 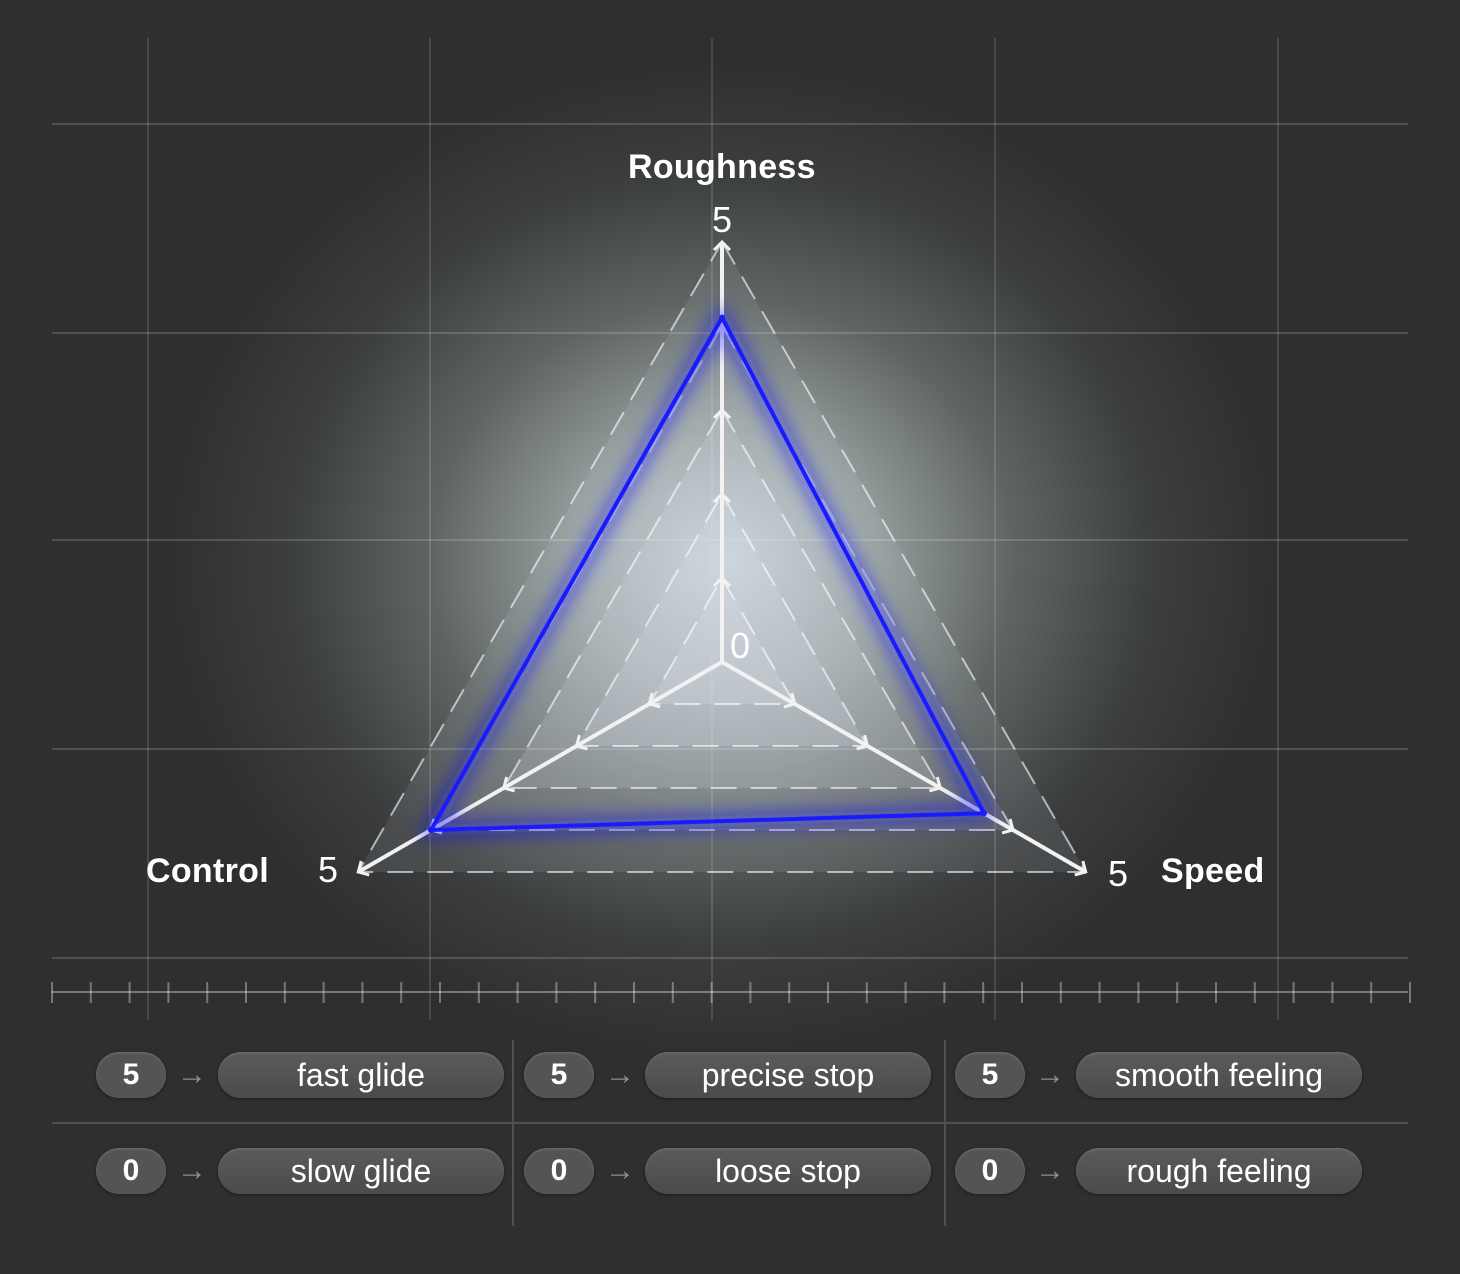 What do you see at coordinates (1219, 1171) in the screenshot?
I see `legend-label-pill: rough feeling` at bounding box center [1219, 1171].